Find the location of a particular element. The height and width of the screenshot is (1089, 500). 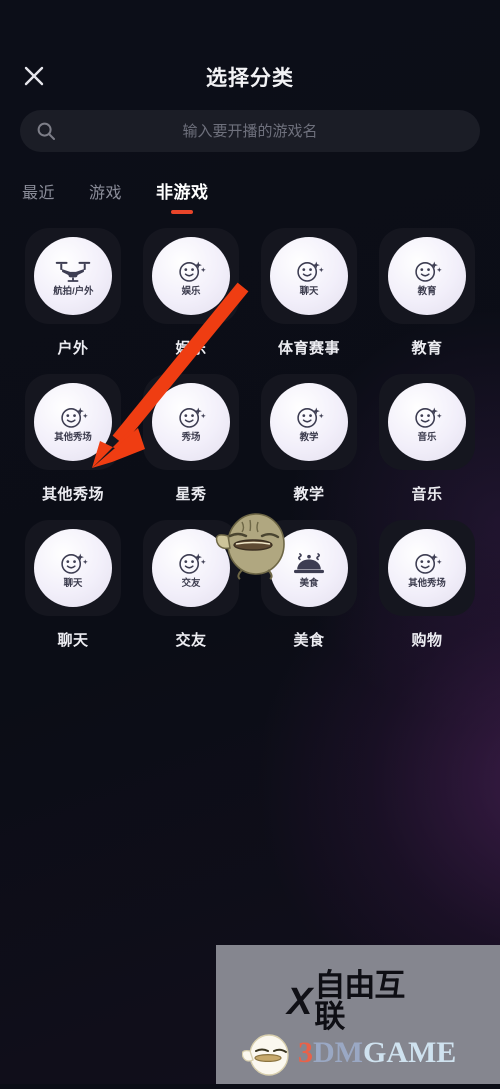

category-item-sports: 聊天 体育赛事 is located at coordinates (309, 293).